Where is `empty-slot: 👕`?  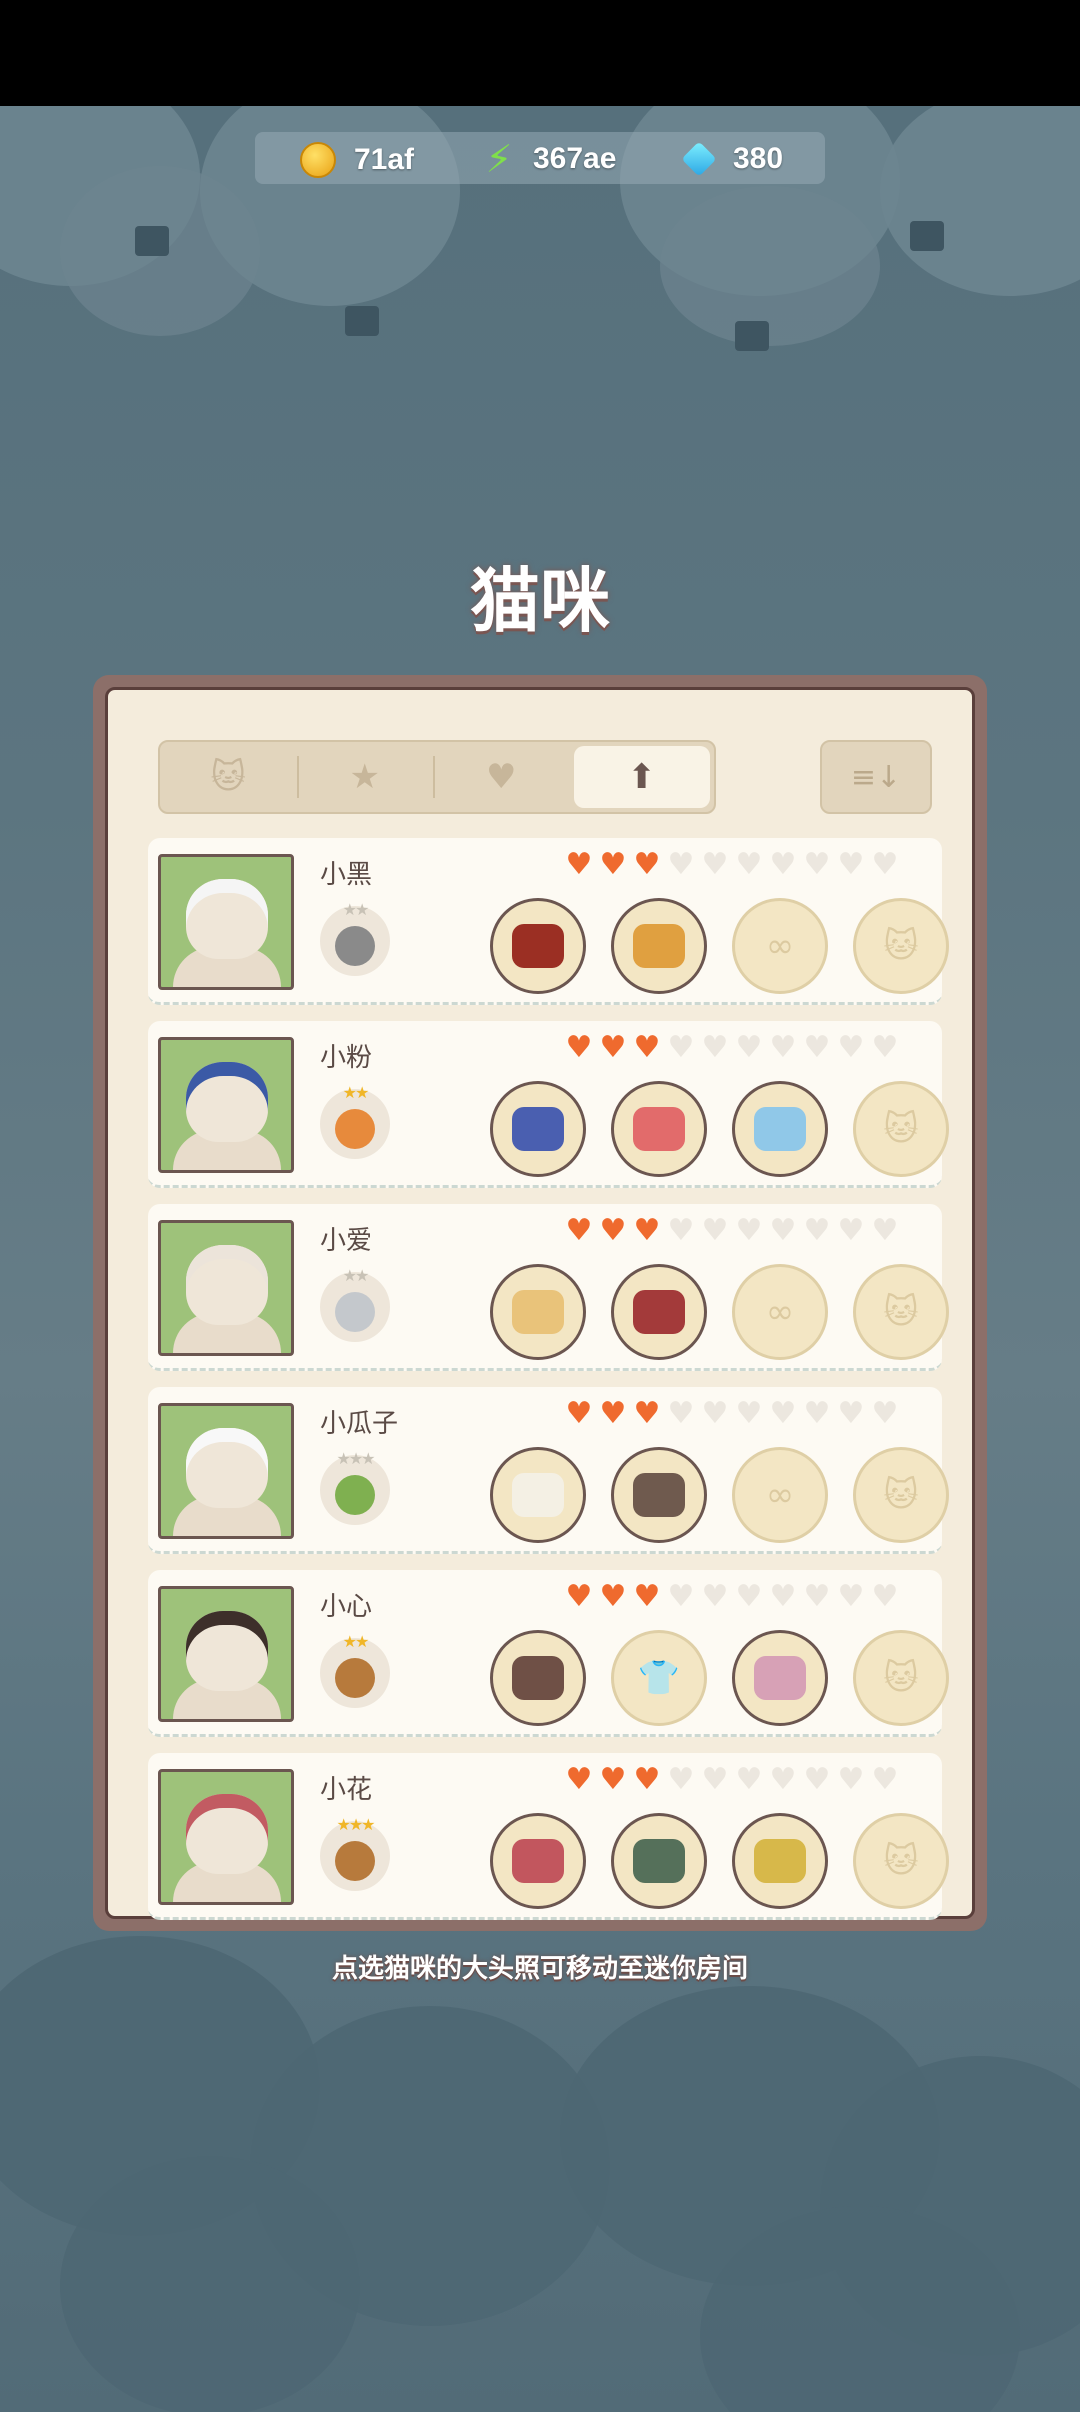 empty-slot: 👕 is located at coordinates (659, 1678).